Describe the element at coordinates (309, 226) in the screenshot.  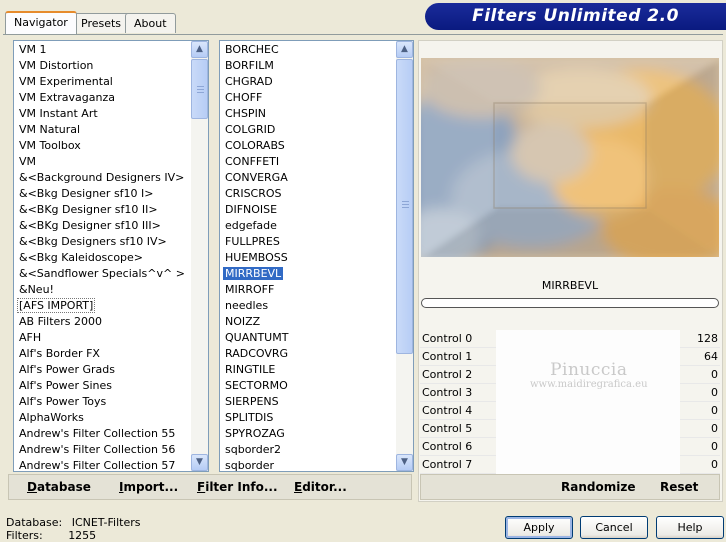
I see `list-item: edgefade` at that location.